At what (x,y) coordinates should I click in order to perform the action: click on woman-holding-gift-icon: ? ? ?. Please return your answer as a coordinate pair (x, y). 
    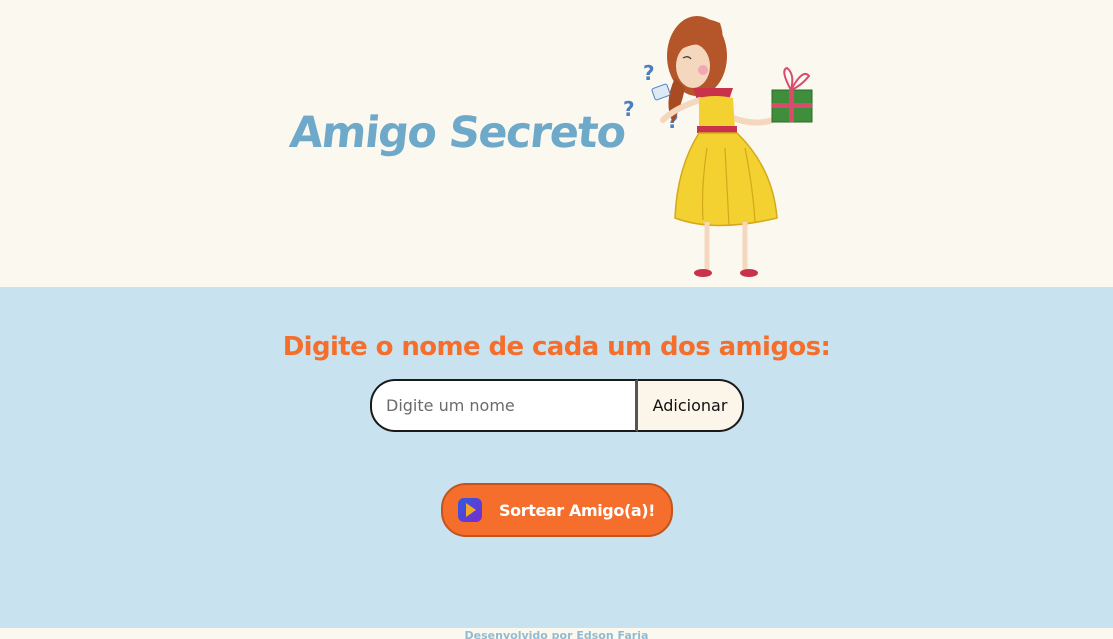
    Looking at the image, I should click on (718, 146).